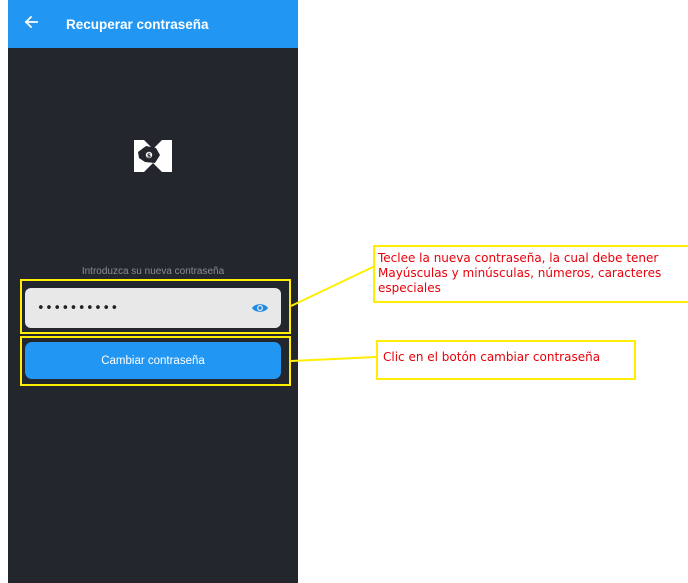 The width and height of the screenshot is (688, 583). I want to click on password-field-highlight, so click(155, 306).